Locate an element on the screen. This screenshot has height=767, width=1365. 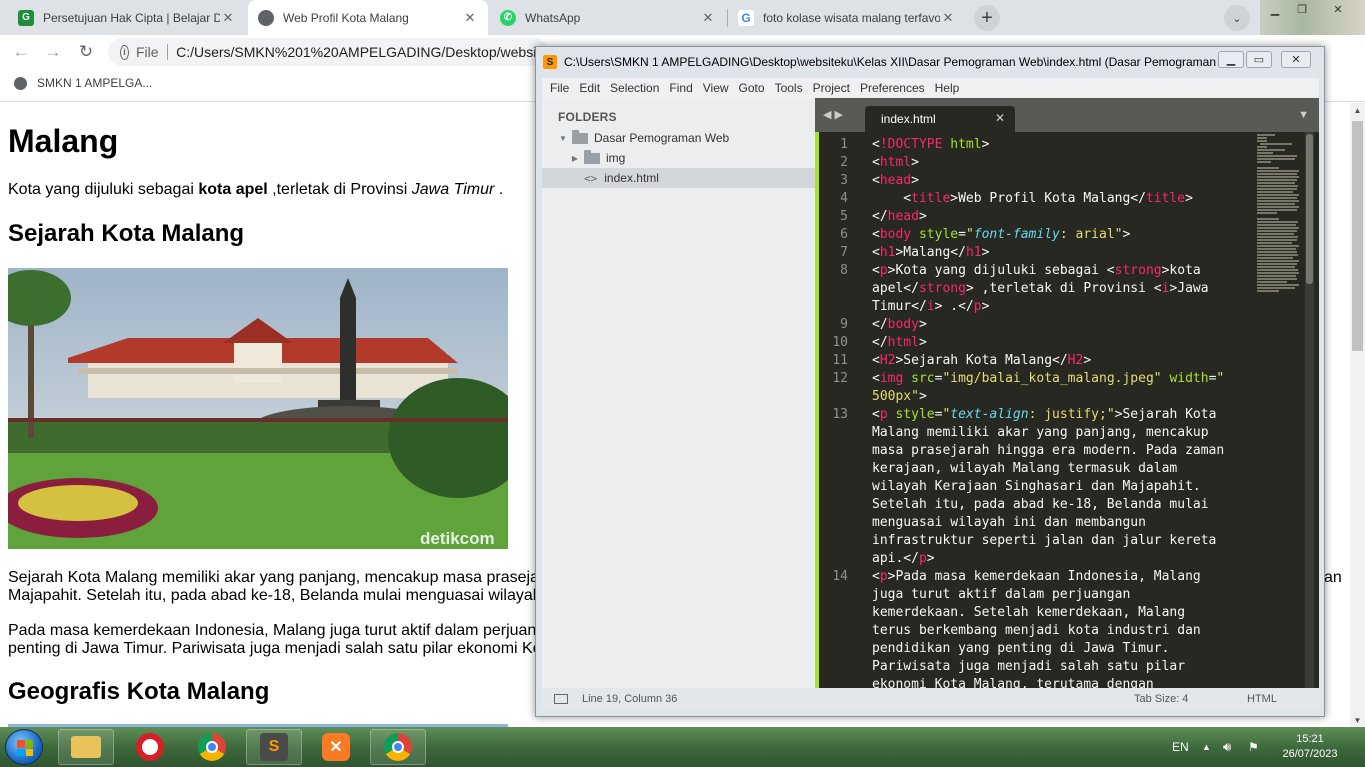
page-scrollbar: ▲ ▼ is located at coordinates (1357, 415).